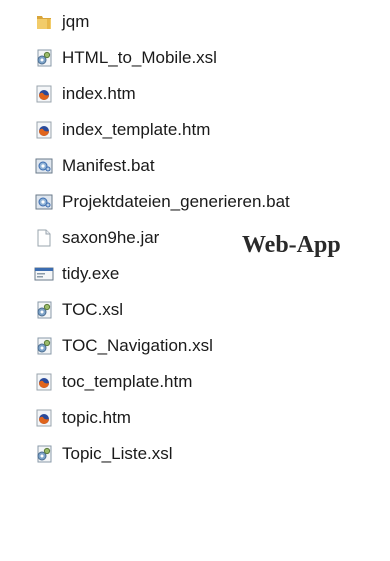 Image resolution: width=390 pixels, height=561 pixels. I want to click on file-name: toc_template.htm, so click(127, 381).